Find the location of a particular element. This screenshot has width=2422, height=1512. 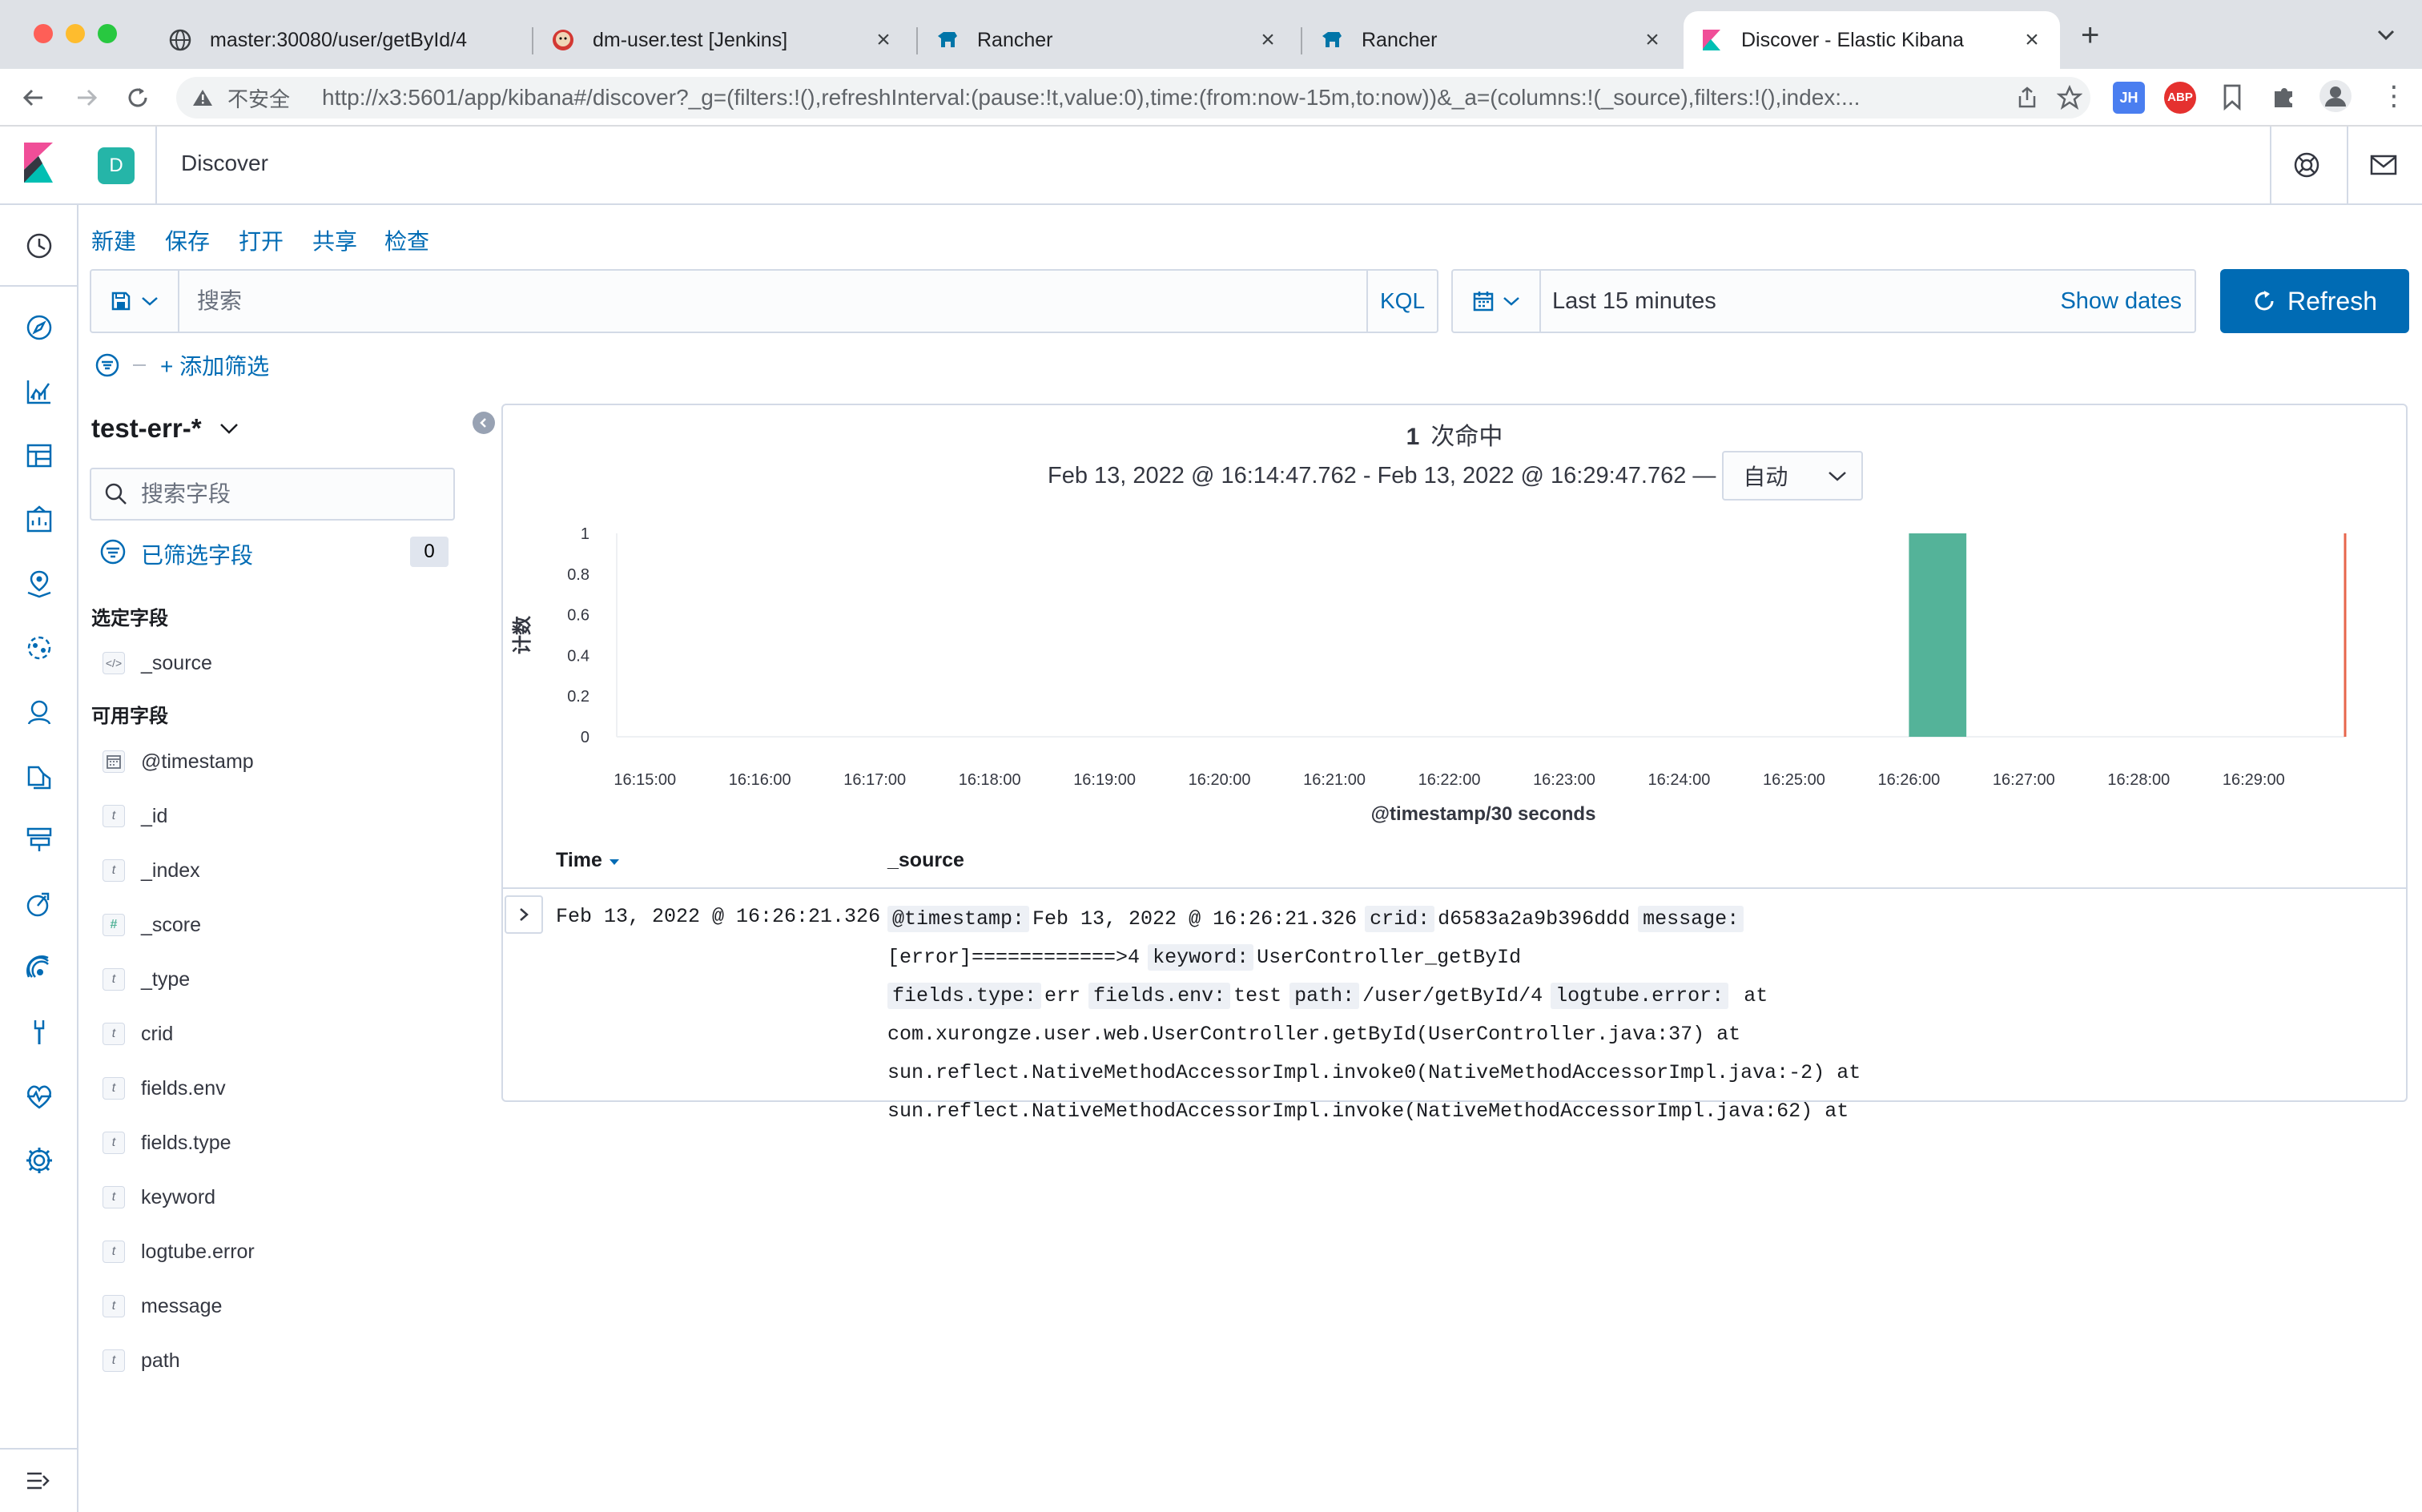

newsfeed-button is located at coordinates (2383, 165).